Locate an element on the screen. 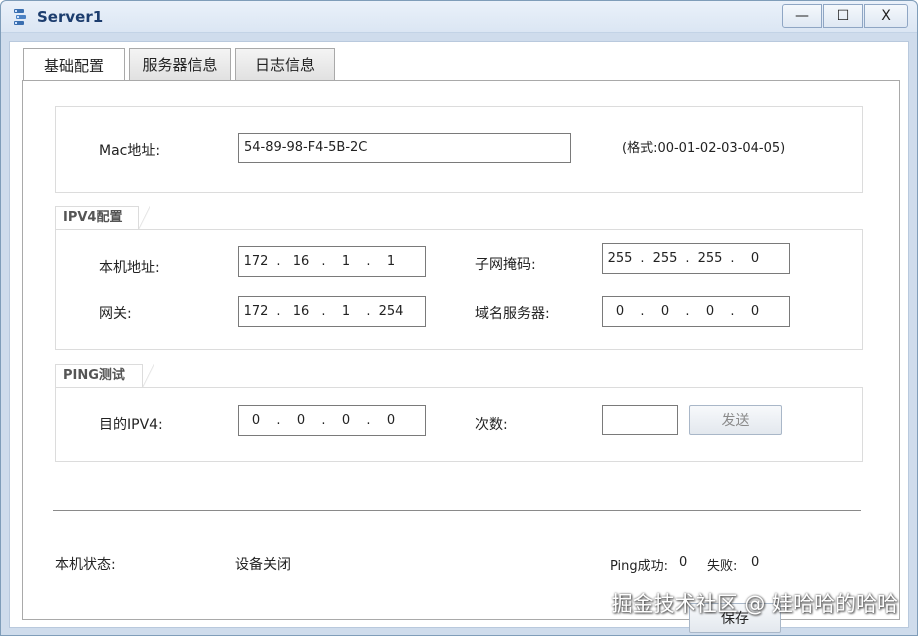 The width and height of the screenshot is (918, 636). fail-label: 失败: is located at coordinates (722, 566).